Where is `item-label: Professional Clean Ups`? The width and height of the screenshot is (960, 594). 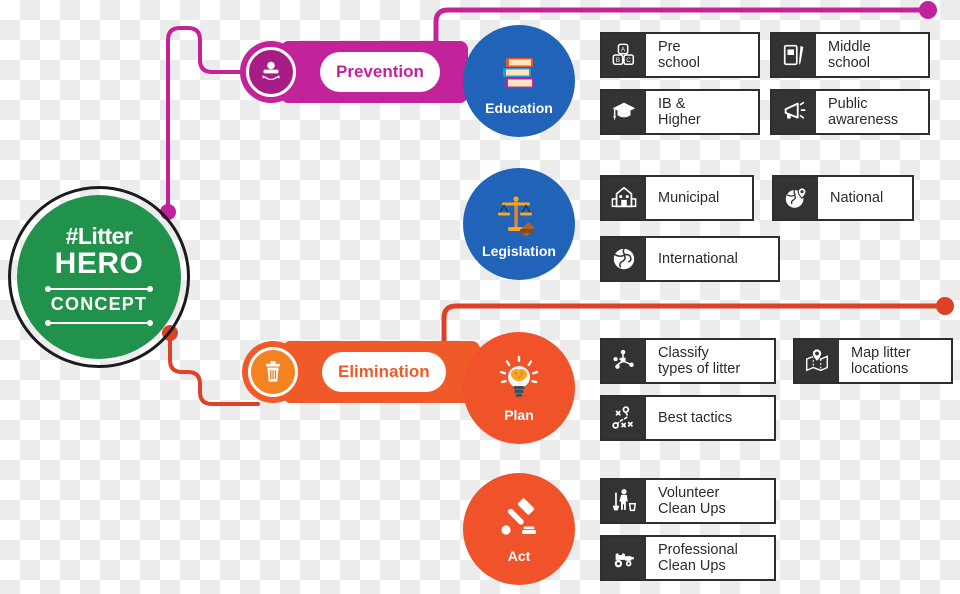 item-label: Professional Clean Ups is located at coordinates (710, 558).